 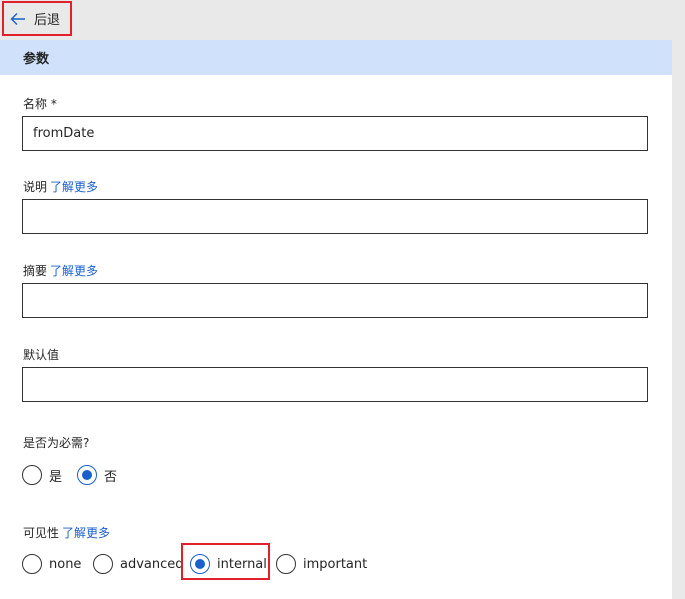 I want to click on visibility-learn-more-link: 了解更多, so click(x=86, y=533).